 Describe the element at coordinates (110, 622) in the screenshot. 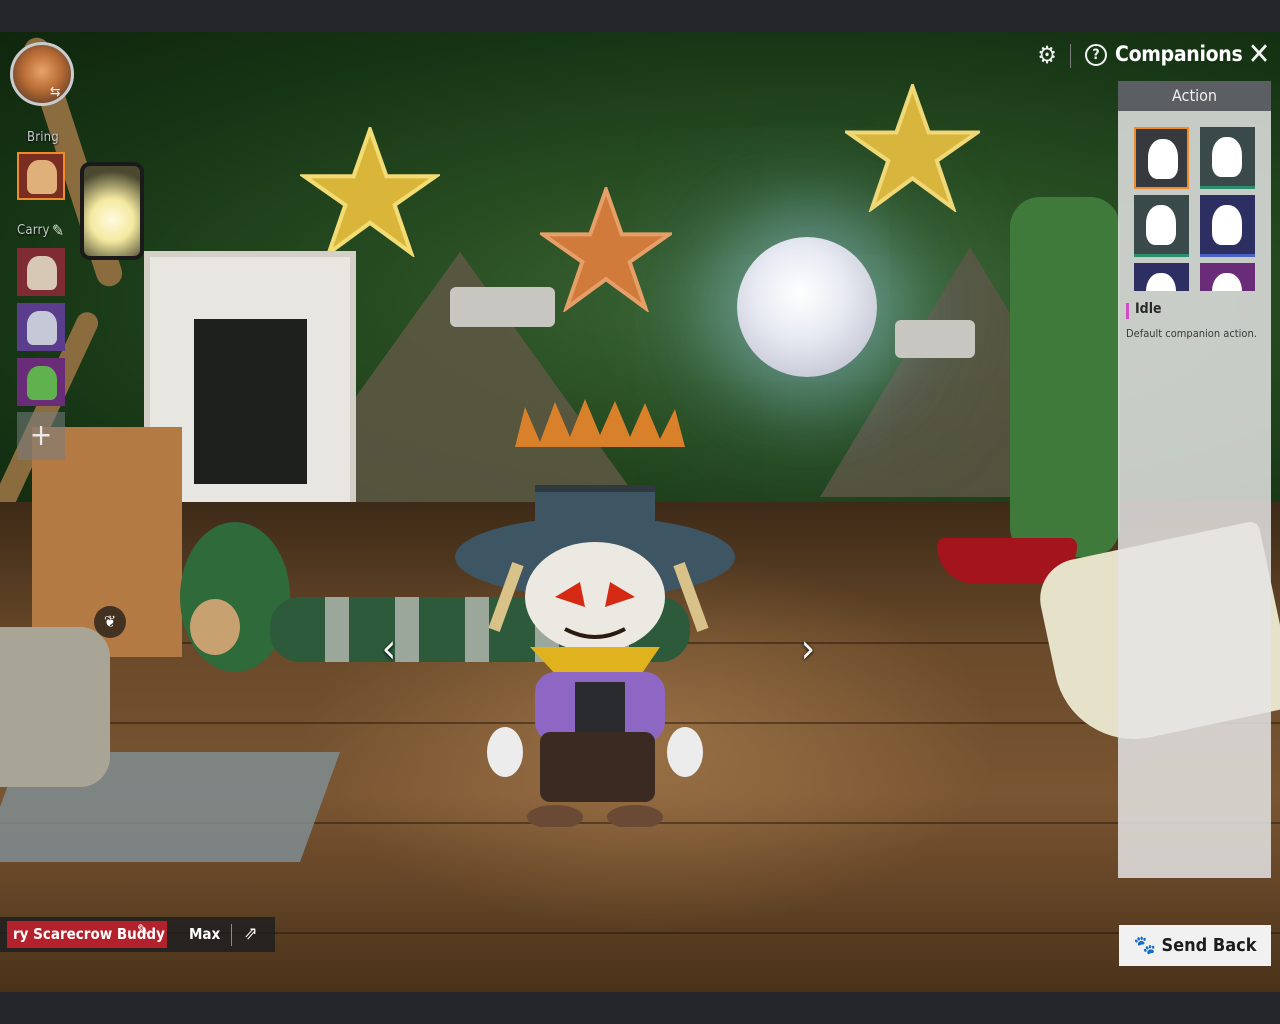

I see `companion-interact-icon: ❦` at that location.